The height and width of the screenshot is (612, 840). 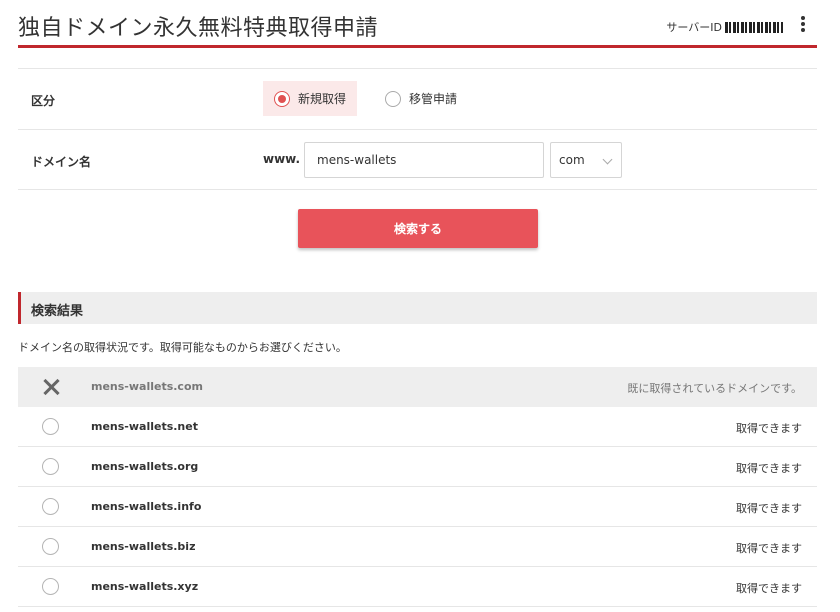 I want to click on radio-new-registration: 新規取得, so click(x=310, y=98).